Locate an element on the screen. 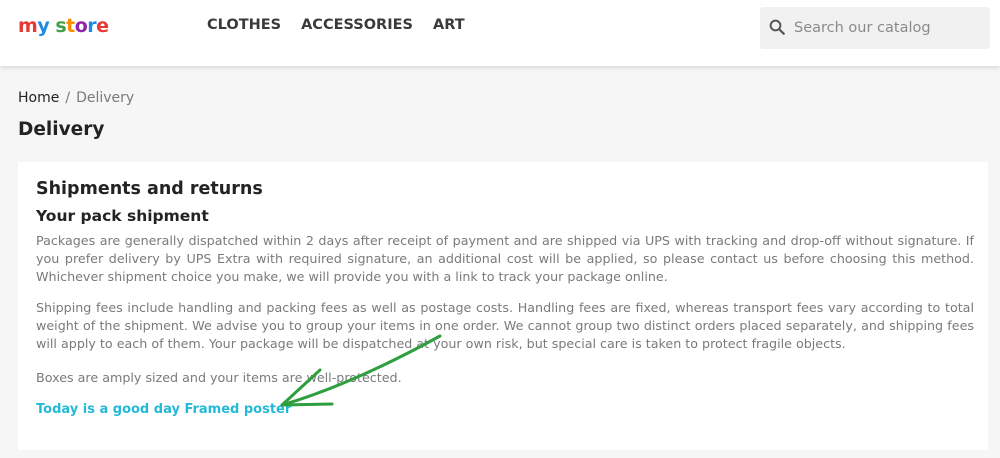 The width and height of the screenshot is (1000, 458). breadcrumb: Home / Delivery is located at coordinates (76, 98).